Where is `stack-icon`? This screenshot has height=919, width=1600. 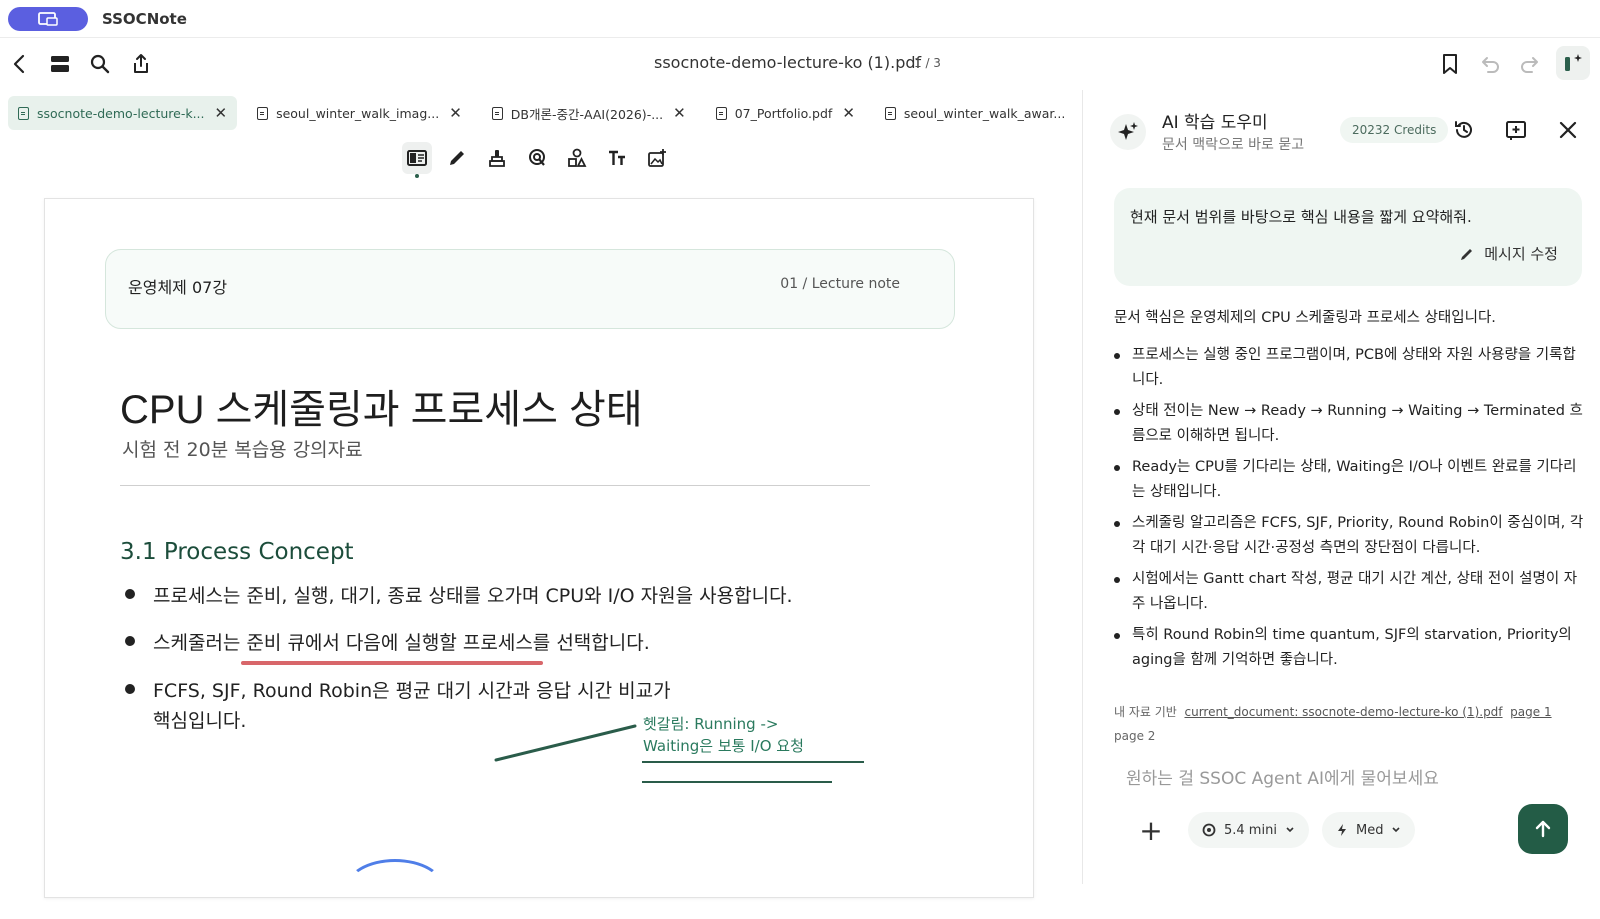 stack-icon is located at coordinates (60, 64).